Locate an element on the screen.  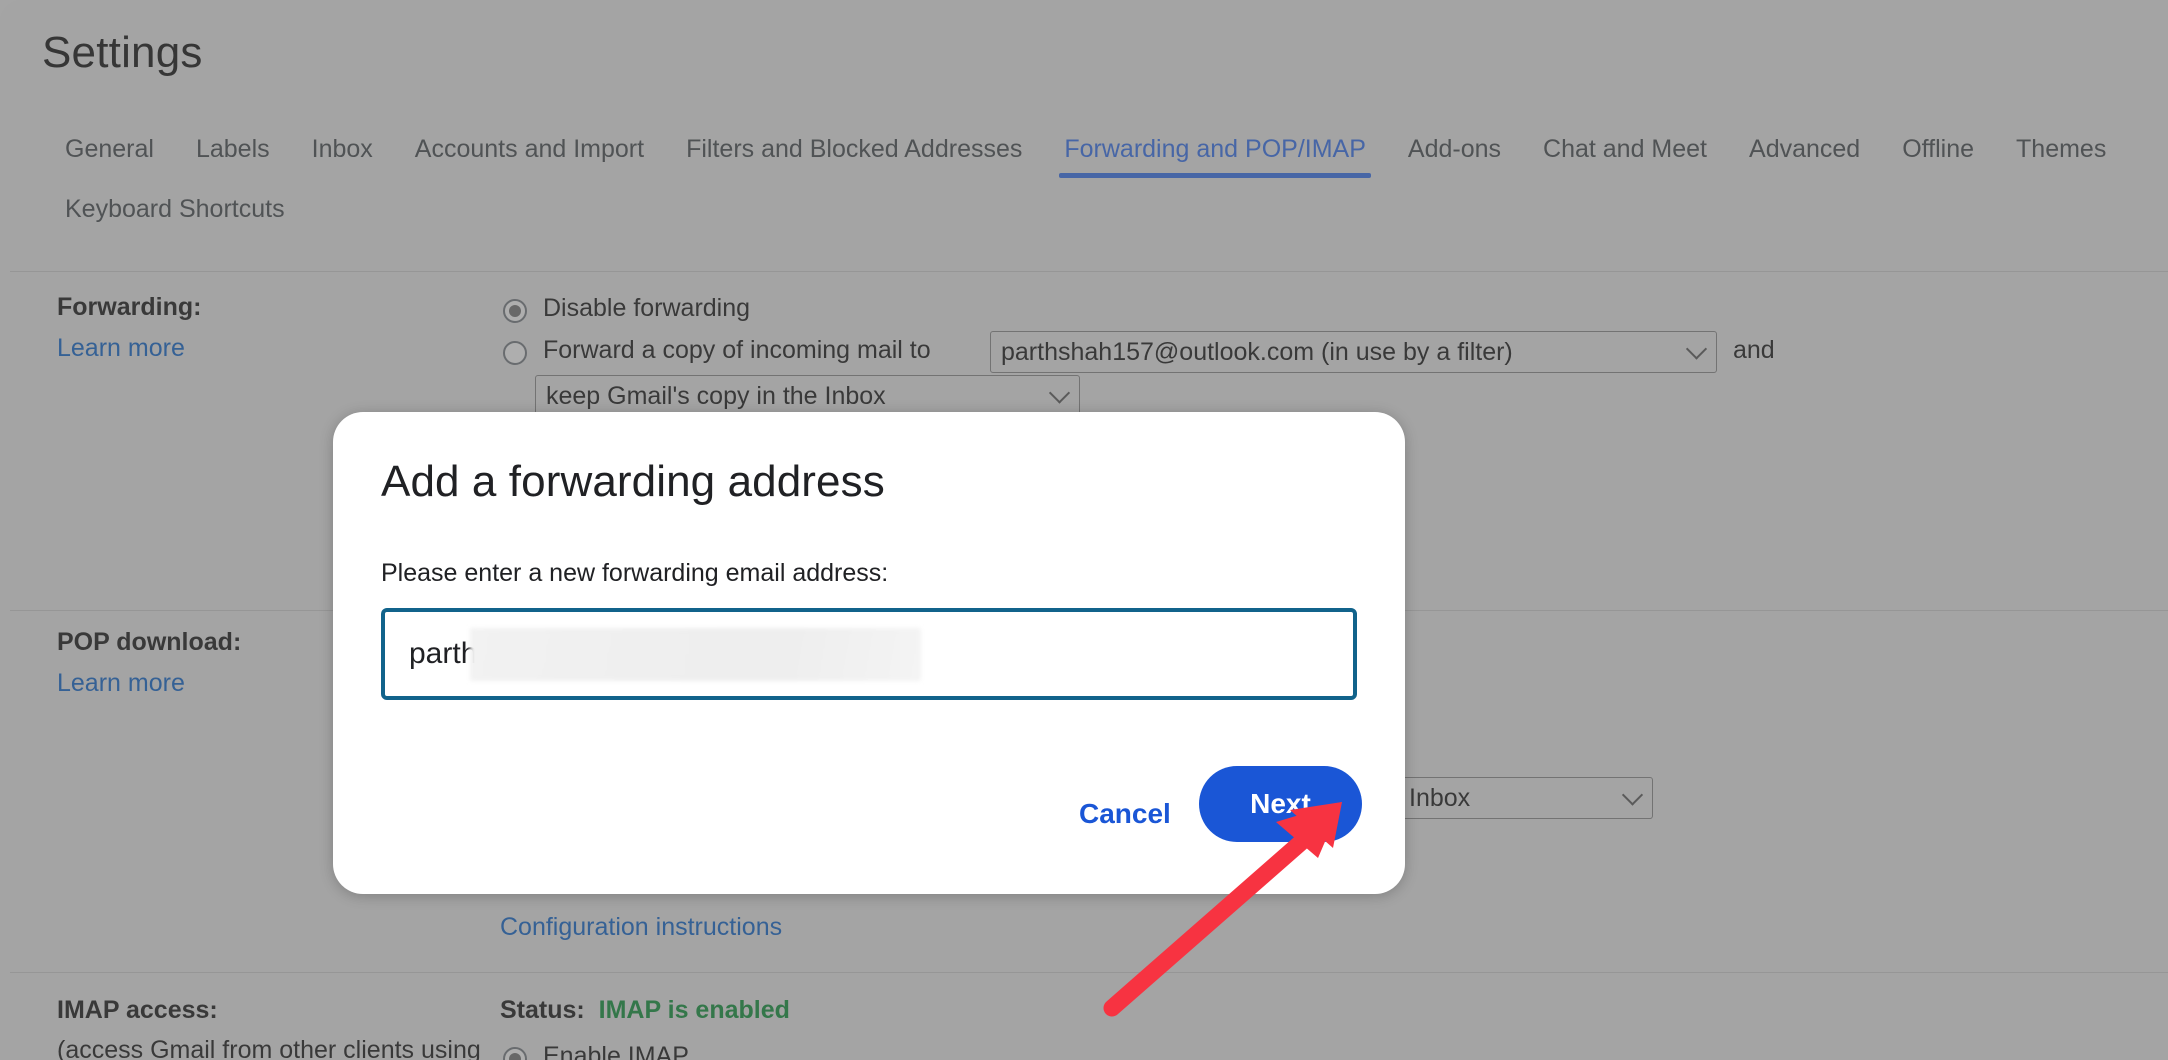
tab-label: Forwarding and POP/IMAP is located at coordinates (1215, 149).